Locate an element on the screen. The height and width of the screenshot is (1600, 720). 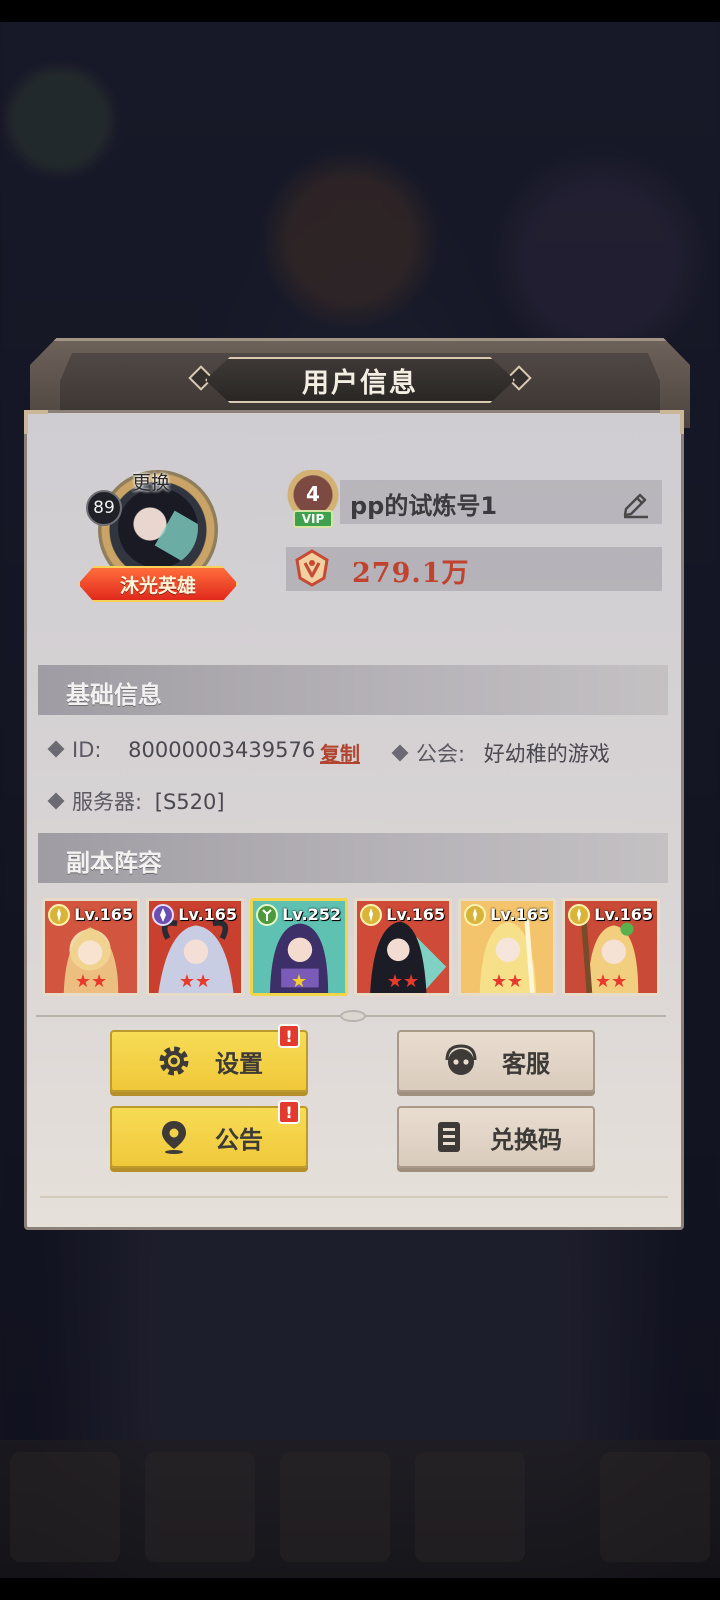
status-bar is located at coordinates (360, 11).